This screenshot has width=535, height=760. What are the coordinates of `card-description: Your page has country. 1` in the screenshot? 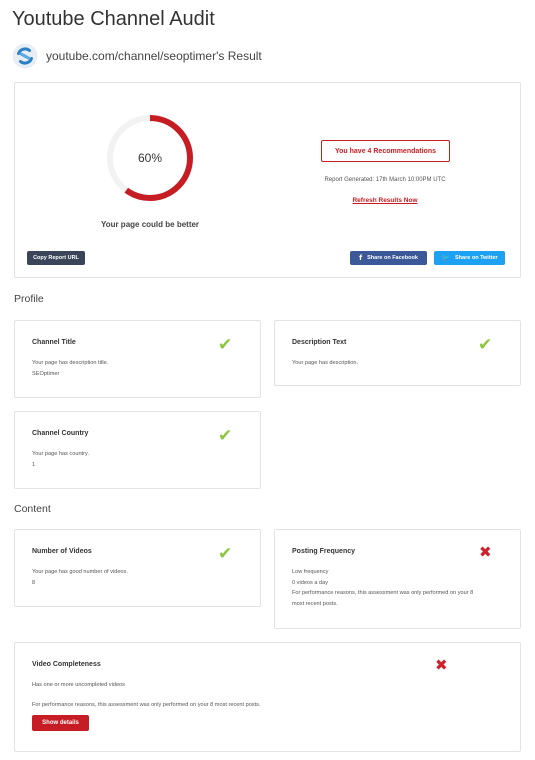 It's located at (60, 459).